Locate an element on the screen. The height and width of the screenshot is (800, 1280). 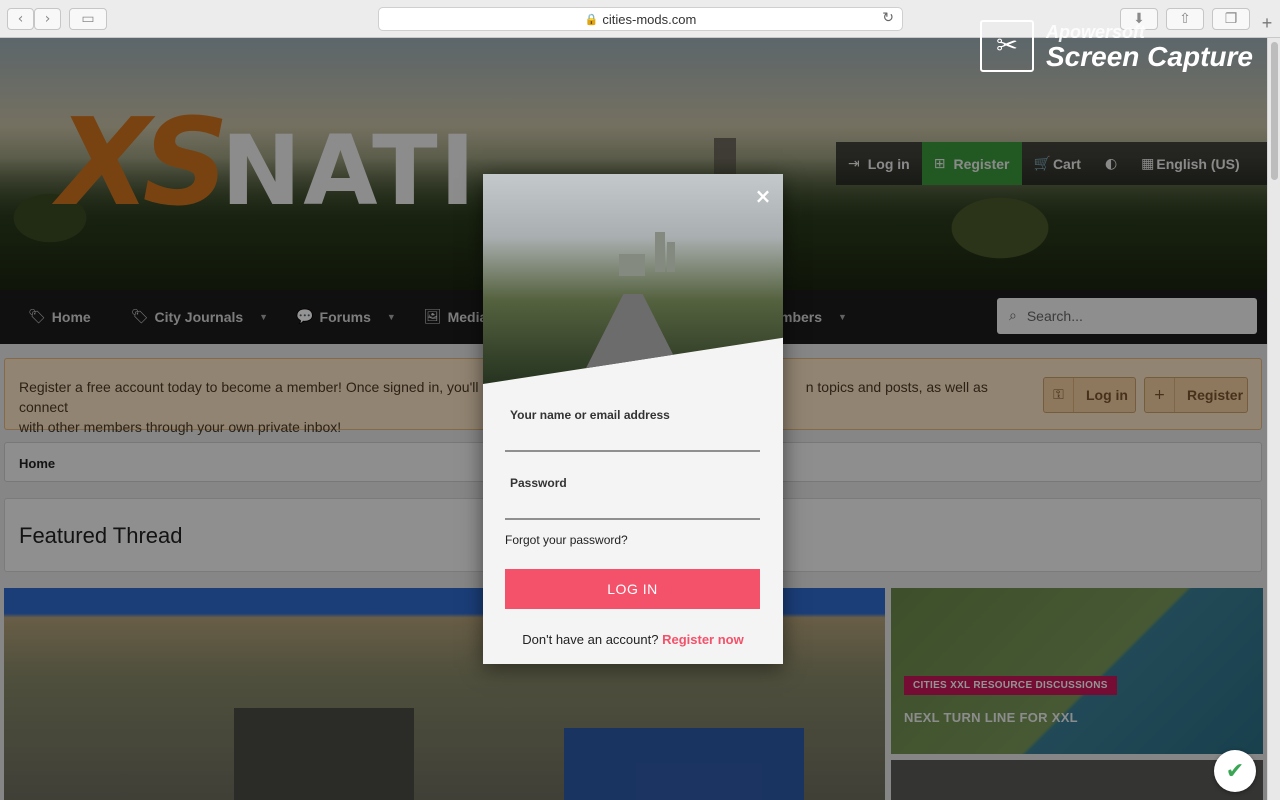
reload-icon: ↻ is located at coordinates (888, 18).